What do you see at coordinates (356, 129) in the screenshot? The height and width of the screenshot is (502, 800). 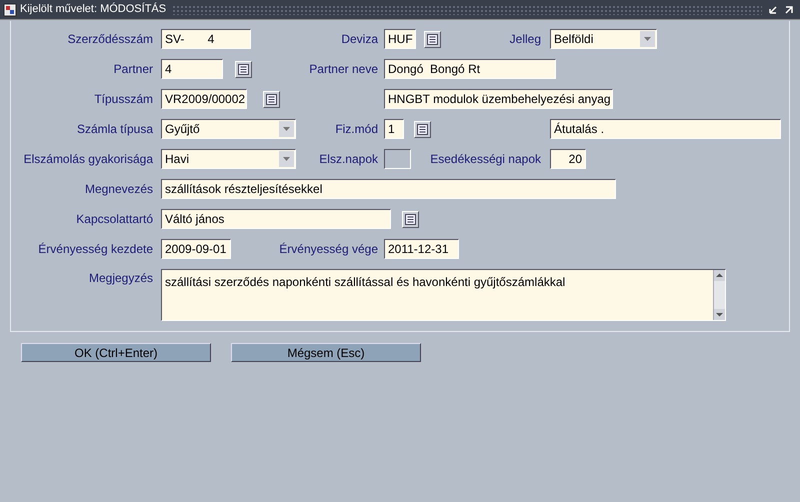 I see `field-label: Fiz.mód` at bounding box center [356, 129].